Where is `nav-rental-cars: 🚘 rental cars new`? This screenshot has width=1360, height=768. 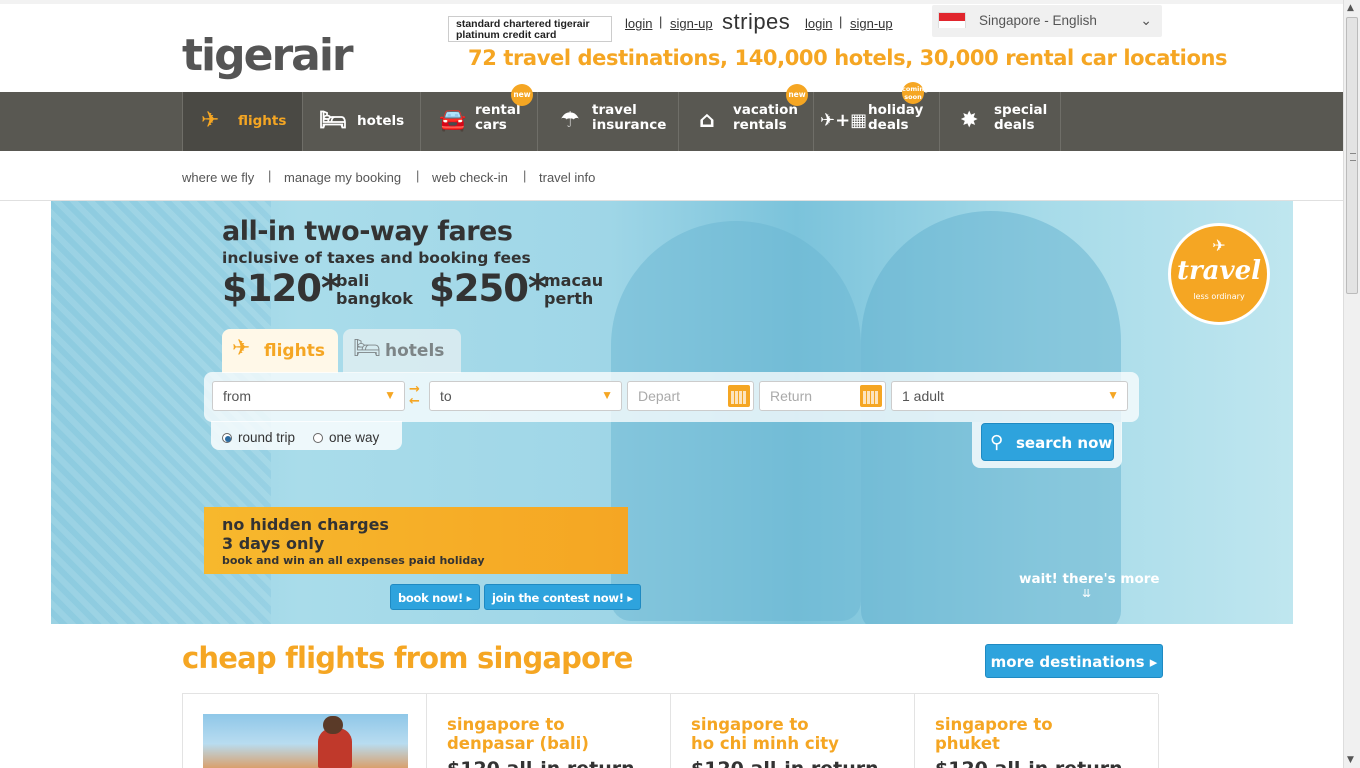 nav-rental-cars: 🚘 rental cars new is located at coordinates (478, 117).